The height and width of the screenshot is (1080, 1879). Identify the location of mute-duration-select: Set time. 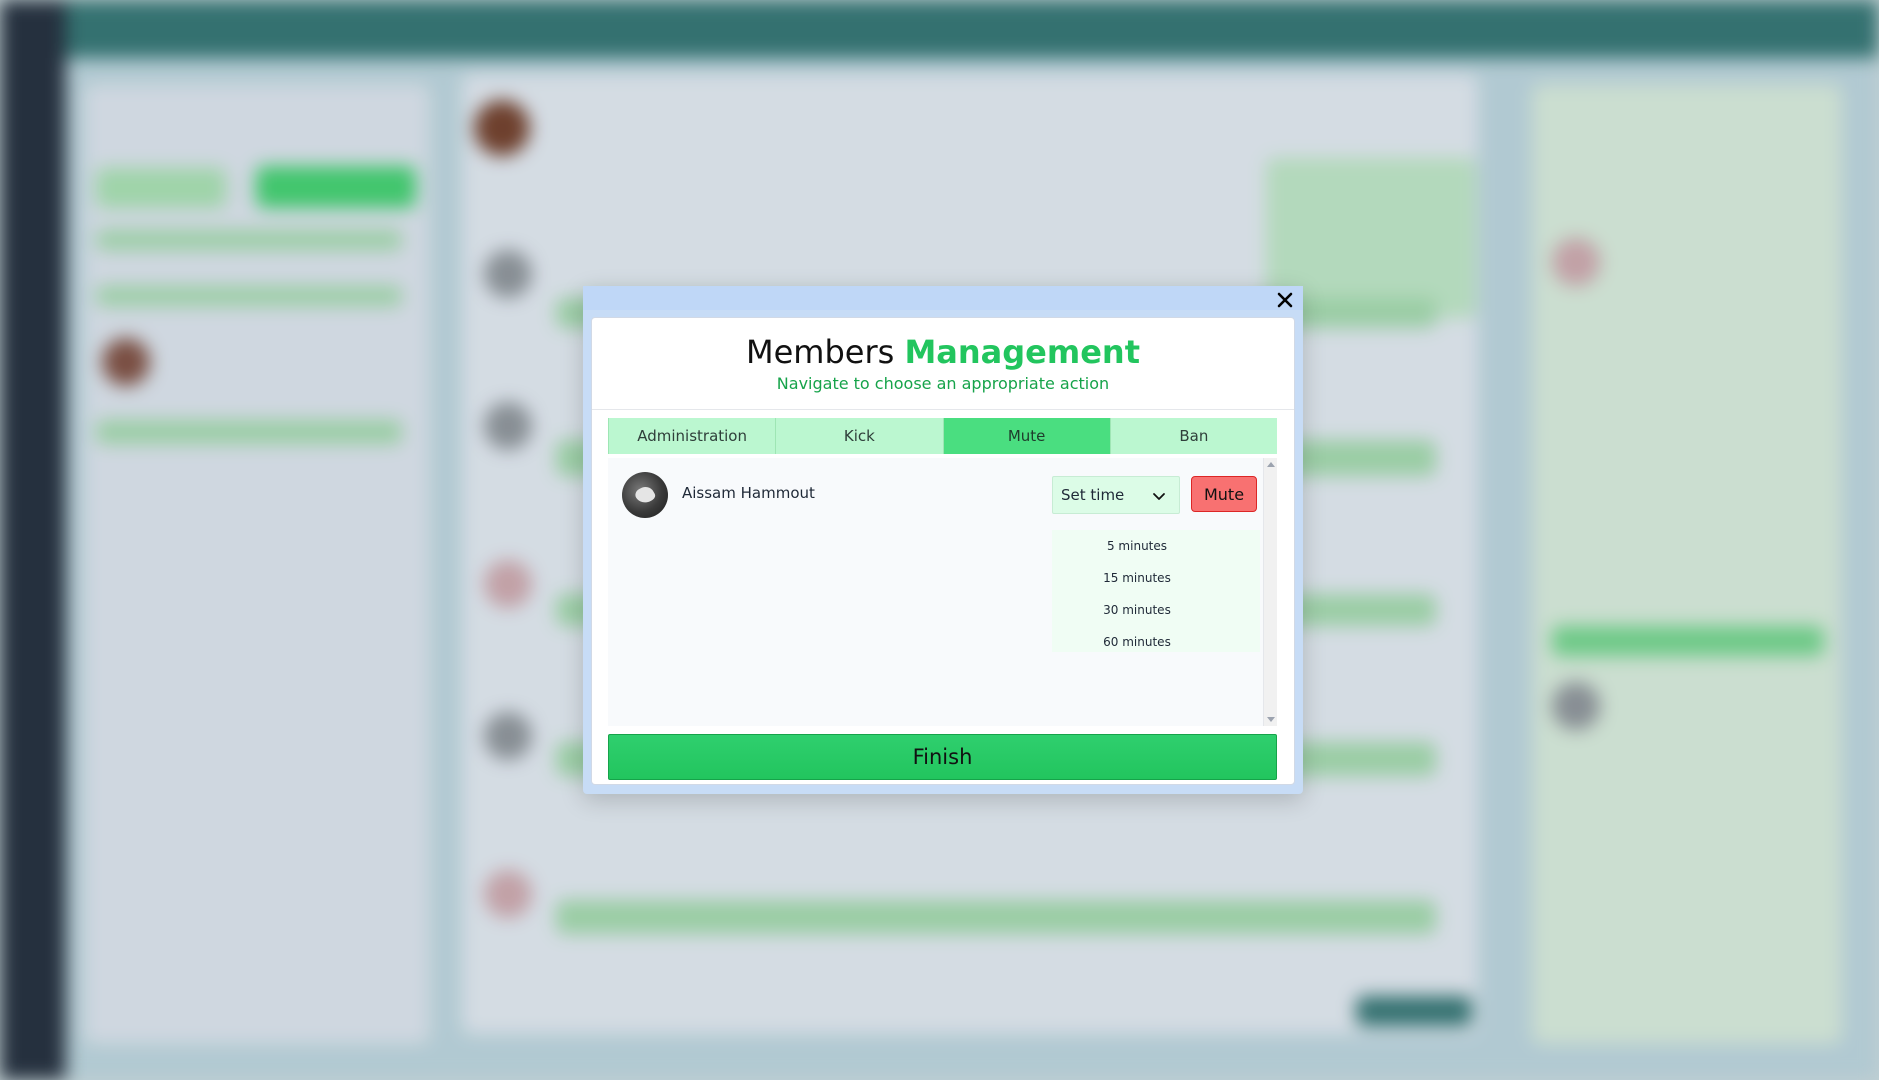
(1116, 495).